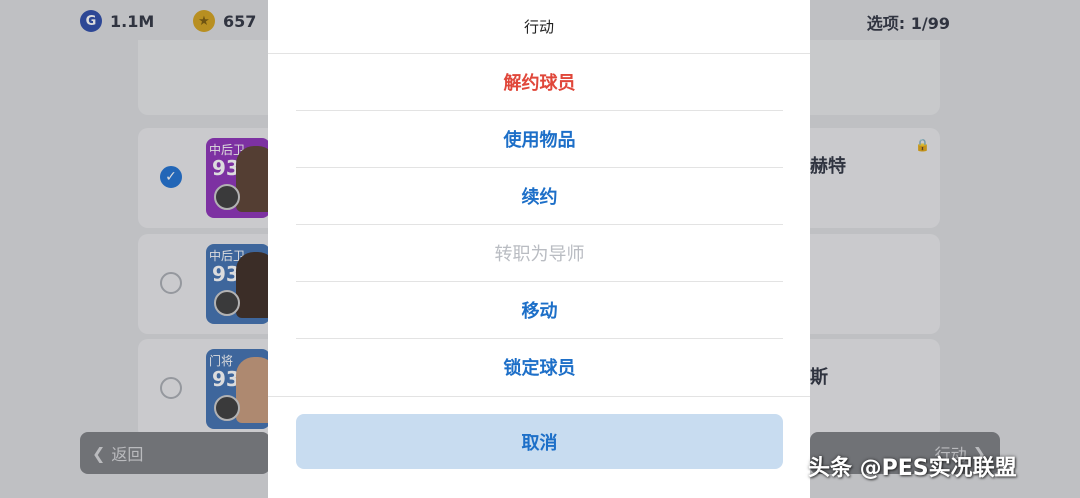  Describe the element at coordinates (539, 82) in the screenshot. I see `release-player-option: 解约球员` at that location.